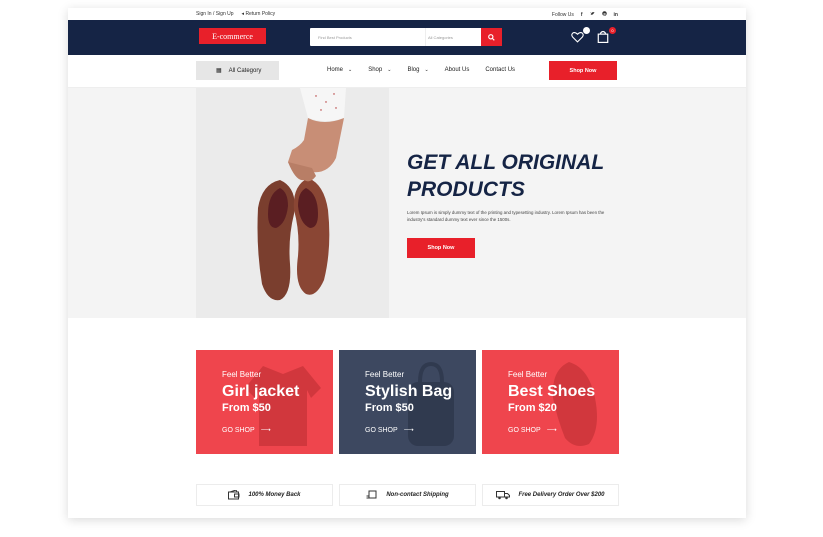 This screenshot has height=537, width=823. Describe the element at coordinates (506, 162) in the screenshot. I see `hero-title-line1: GET ALL ORIGINAL` at that location.